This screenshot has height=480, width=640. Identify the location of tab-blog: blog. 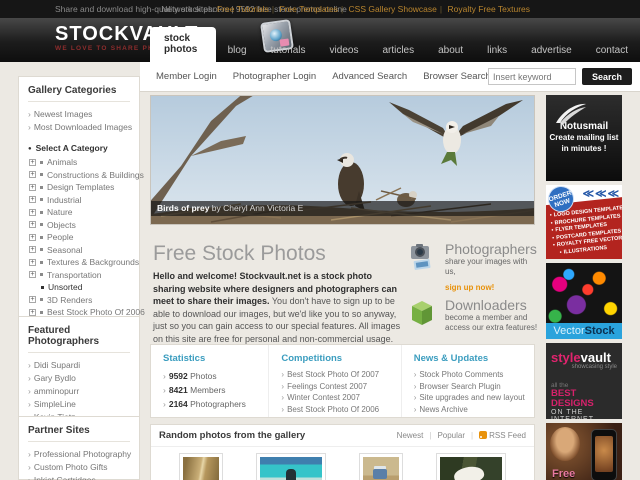
(237, 51).